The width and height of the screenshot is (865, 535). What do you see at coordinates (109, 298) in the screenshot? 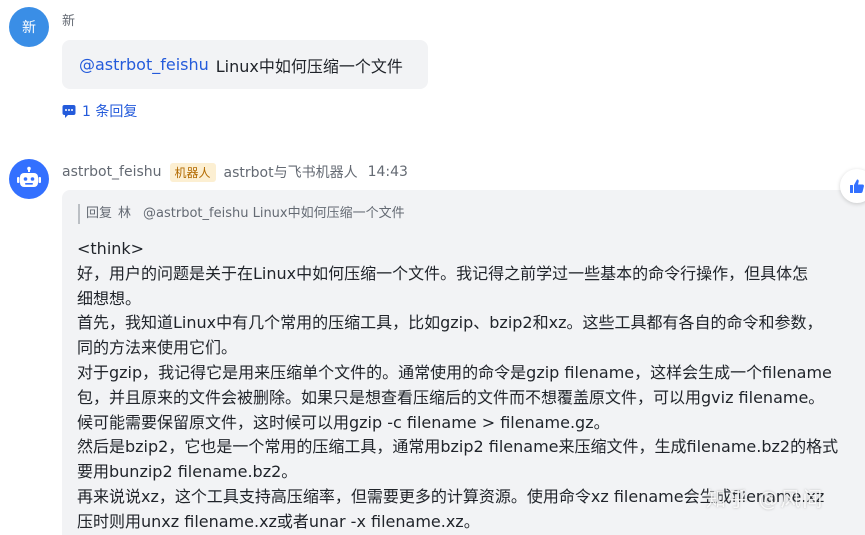
I see `message-line: 细想想。` at bounding box center [109, 298].